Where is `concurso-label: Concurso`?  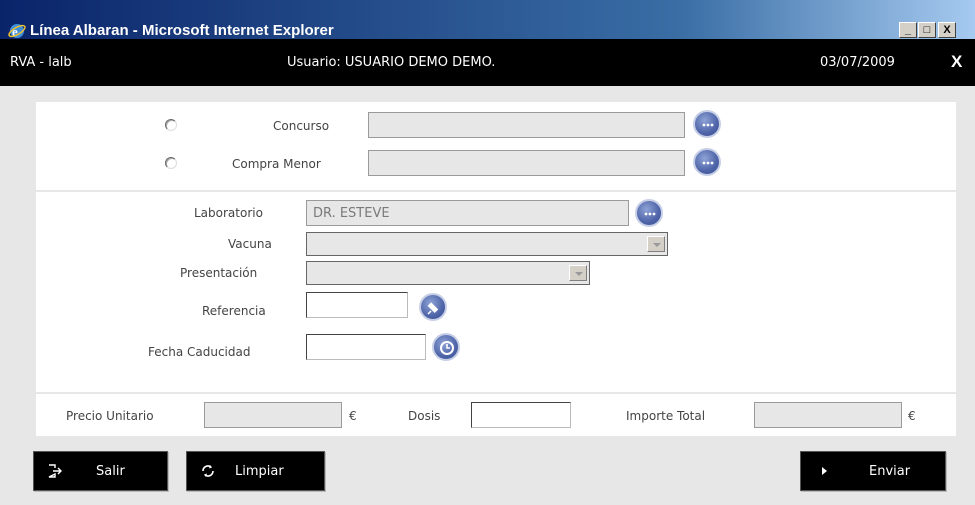 concurso-label: Concurso is located at coordinates (301, 126).